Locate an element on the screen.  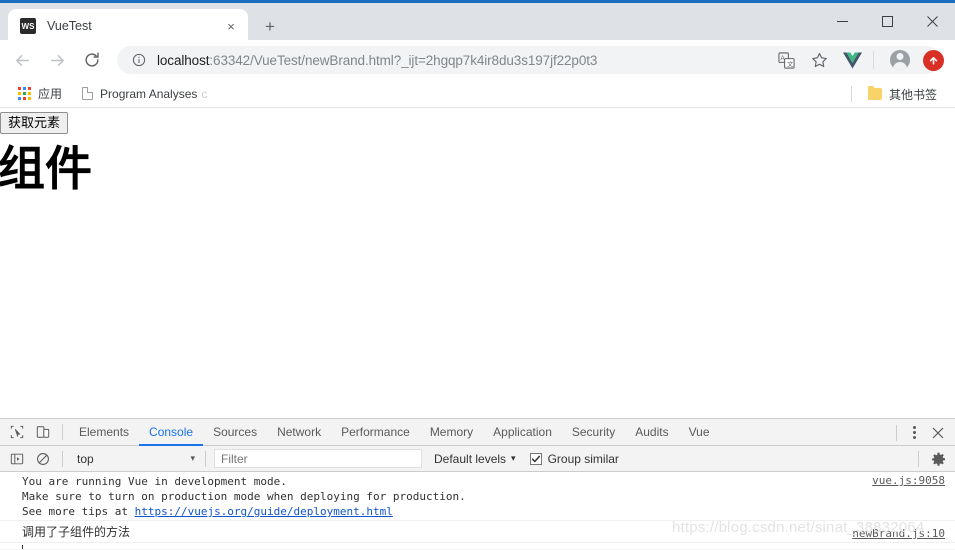
tab-security: Security is located at coordinates (593, 432).